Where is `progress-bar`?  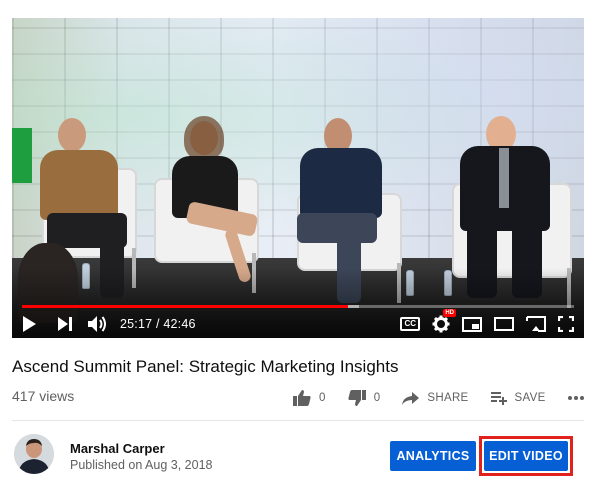
progress-bar is located at coordinates (298, 306).